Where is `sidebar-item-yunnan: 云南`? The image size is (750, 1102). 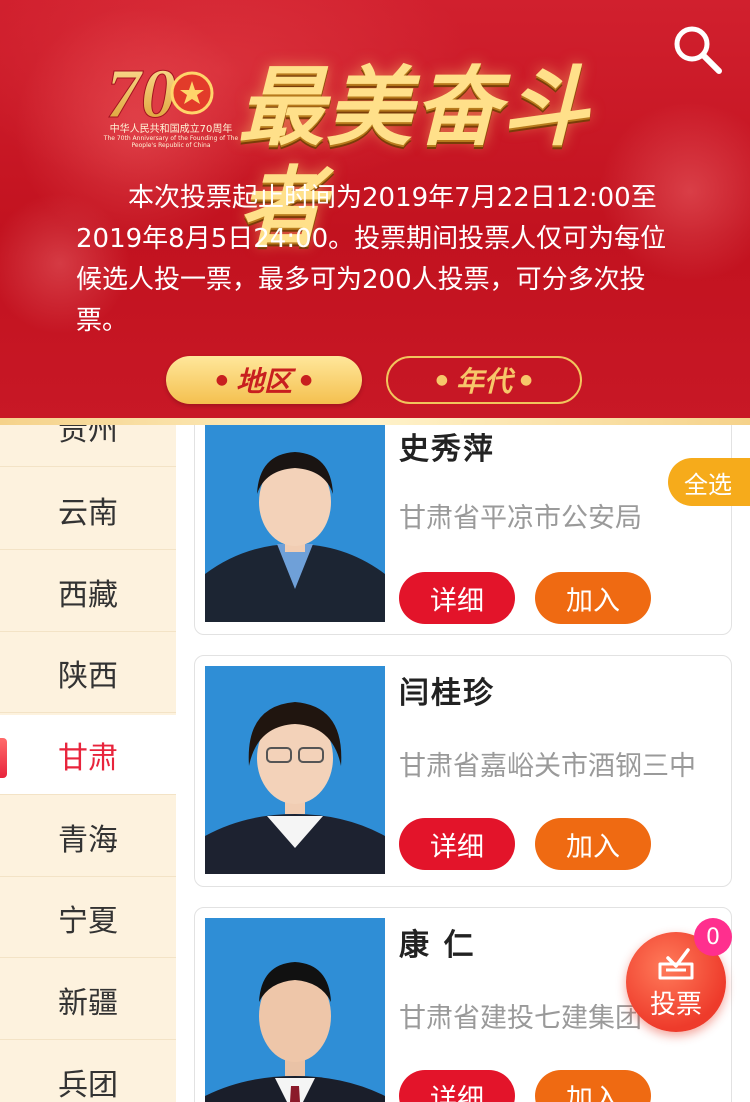 sidebar-item-yunnan: 云南 is located at coordinates (88, 510).